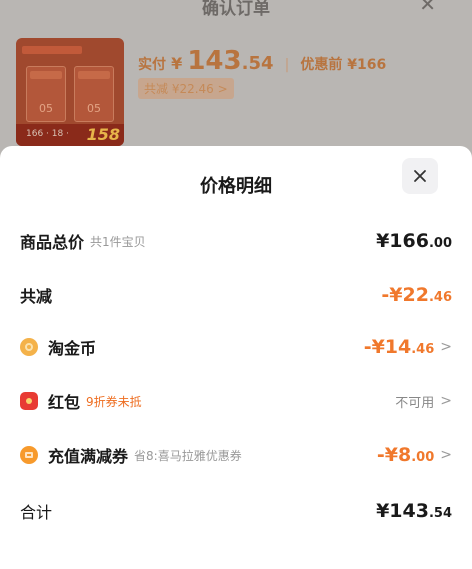  What do you see at coordinates (416, 295) in the screenshot?
I see `total-discount-amount: -¥22.46` at bounding box center [416, 295].